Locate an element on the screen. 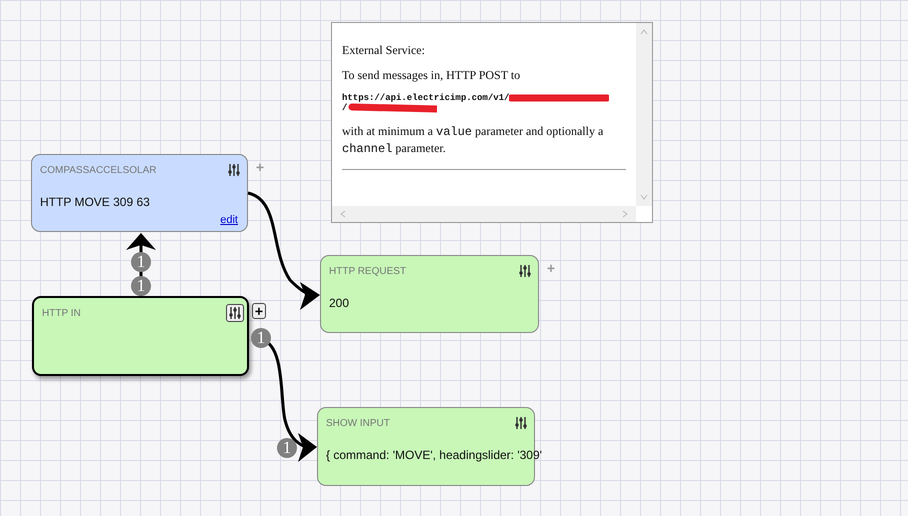 This screenshot has height=516, width=908. node-title: HTTP IN is located at coordinates (61, 313).